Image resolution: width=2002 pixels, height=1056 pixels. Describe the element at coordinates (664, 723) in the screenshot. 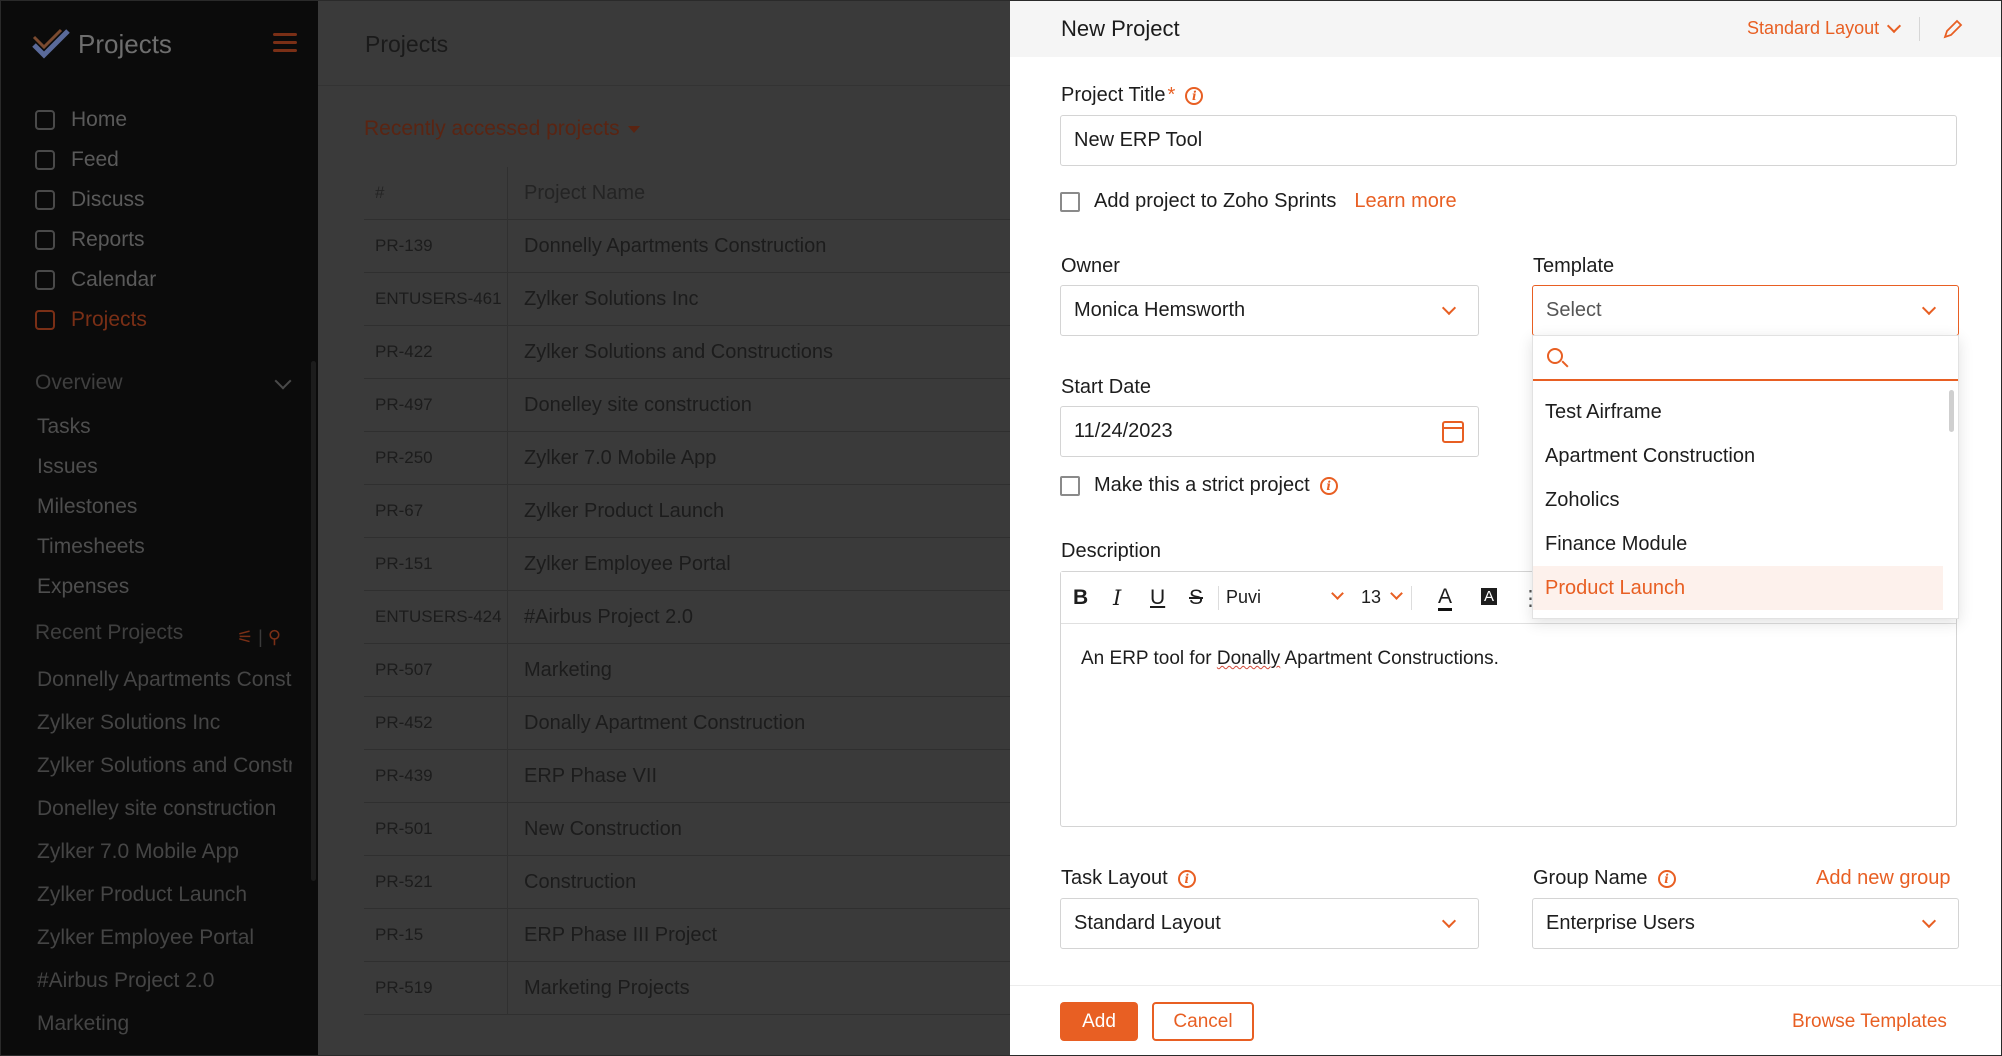

I see `project-name: Donally Apartment Construction` at that location.